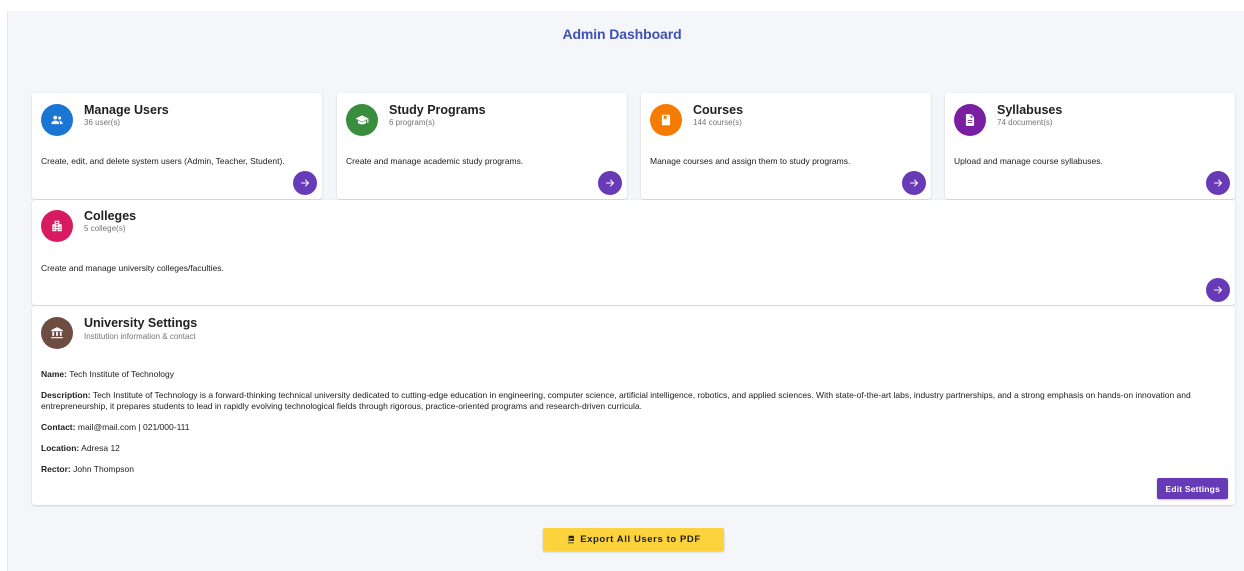 Image resolution: width=1244 pixels, height=571 pixels. What do you see at coordinates (7, 291) in the screenshot?
I see `frame-border` at bounding box center [7, 291].